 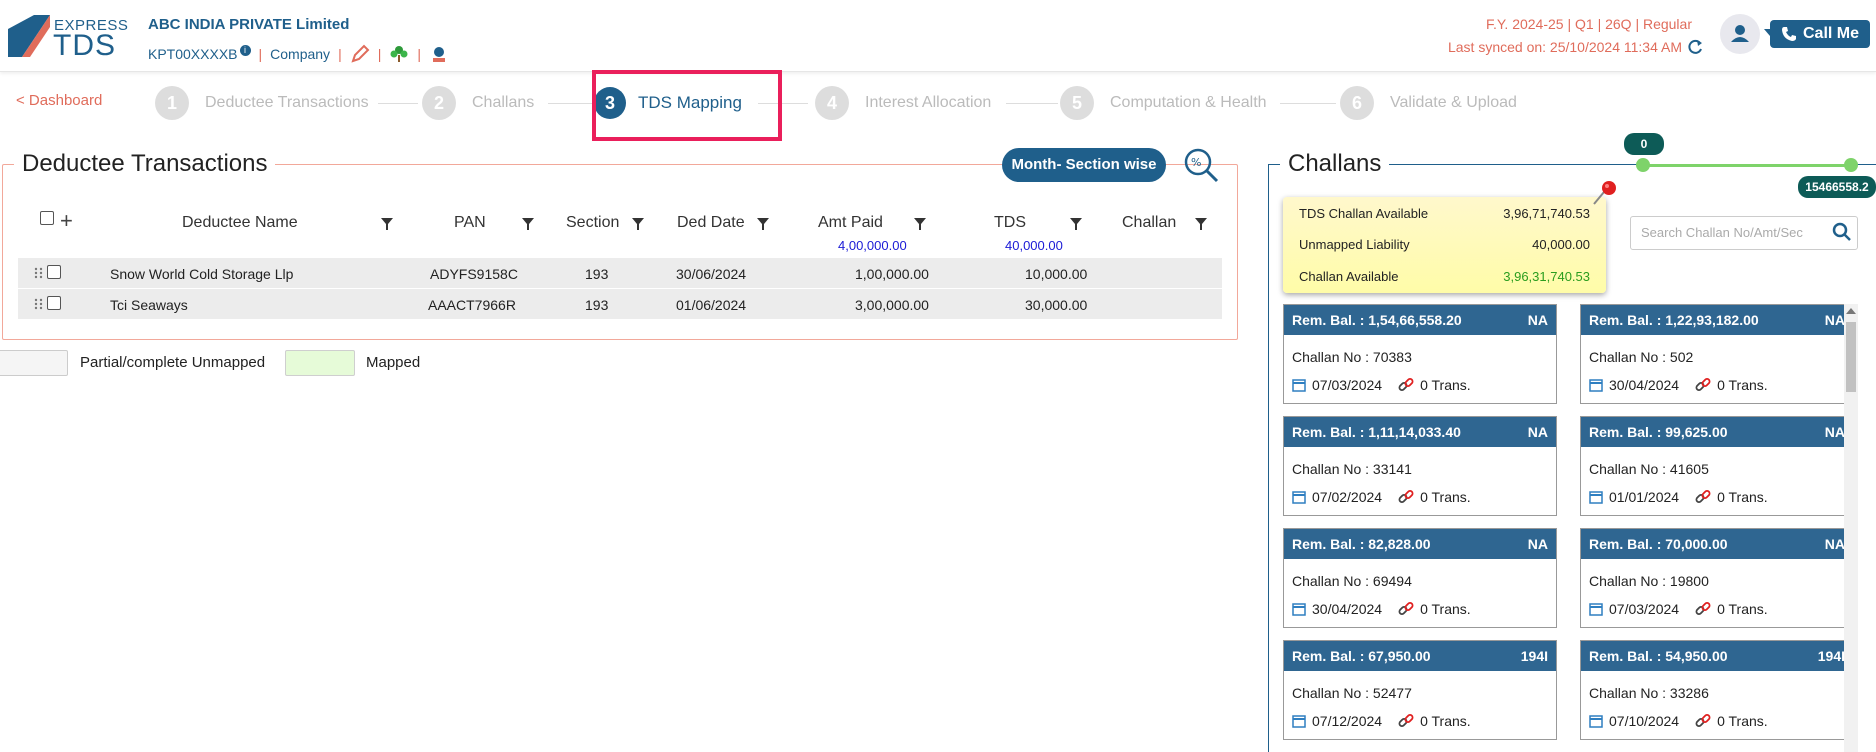 I want to click on percent-search-icon: %, so click(x=1201, y=165).